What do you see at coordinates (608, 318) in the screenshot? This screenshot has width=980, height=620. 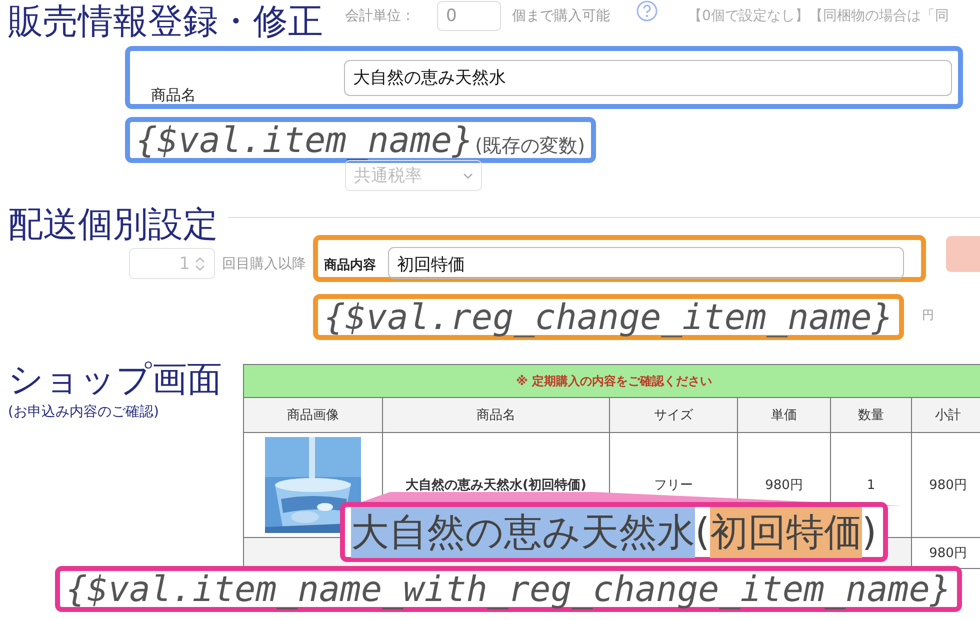 I see `variable-code: {$val.reg_change_item_name}` at bounding box center [608, 318].